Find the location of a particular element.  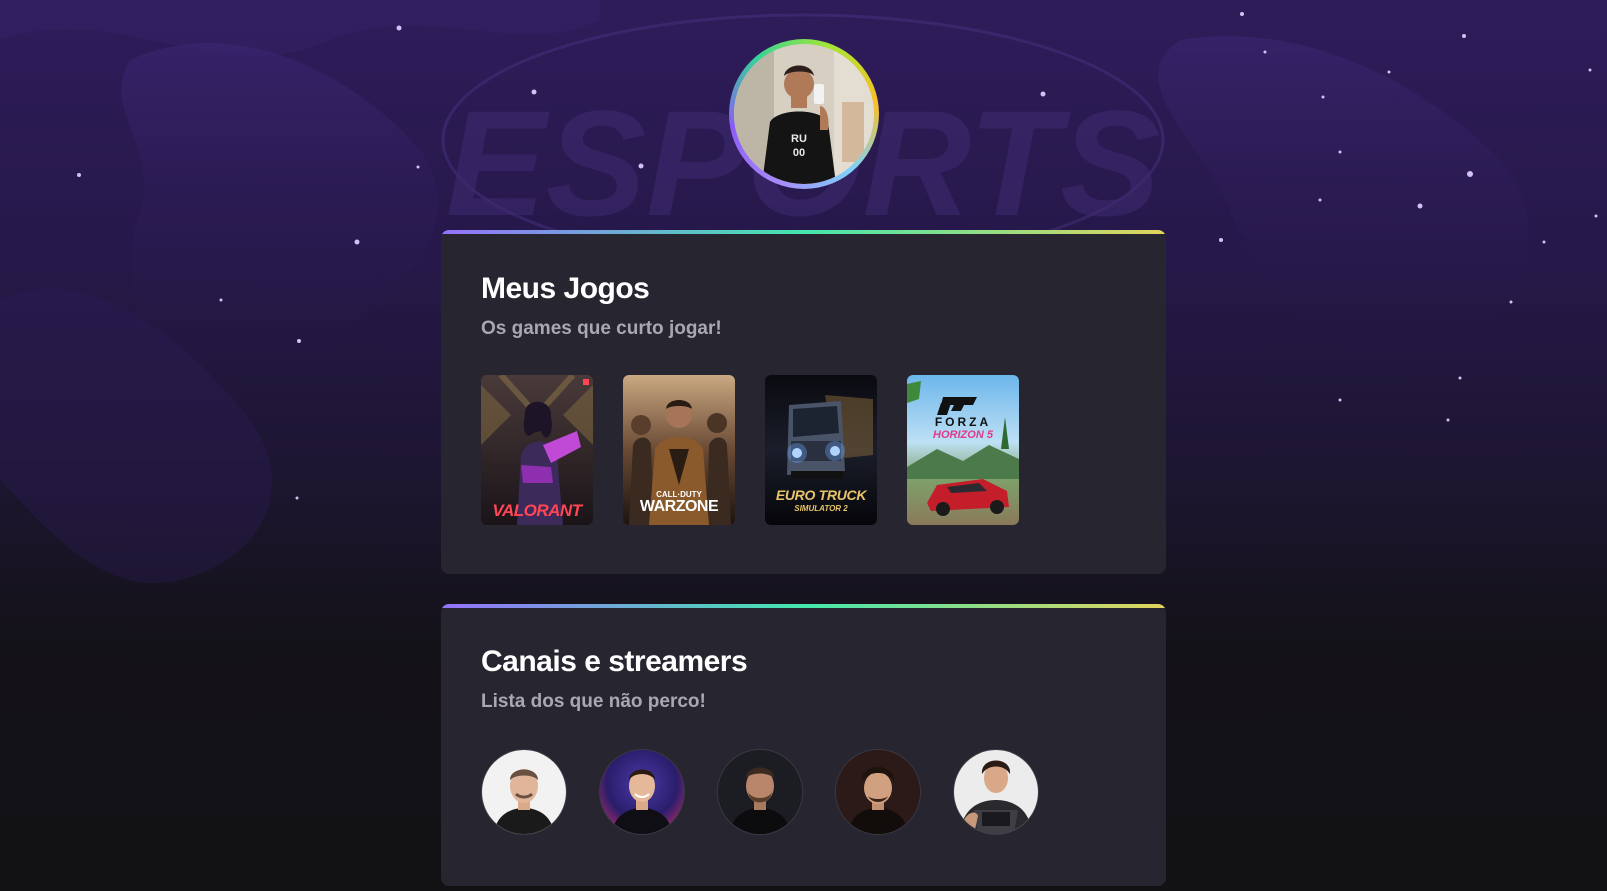

streamers-list is located at coordinates (760, 792).